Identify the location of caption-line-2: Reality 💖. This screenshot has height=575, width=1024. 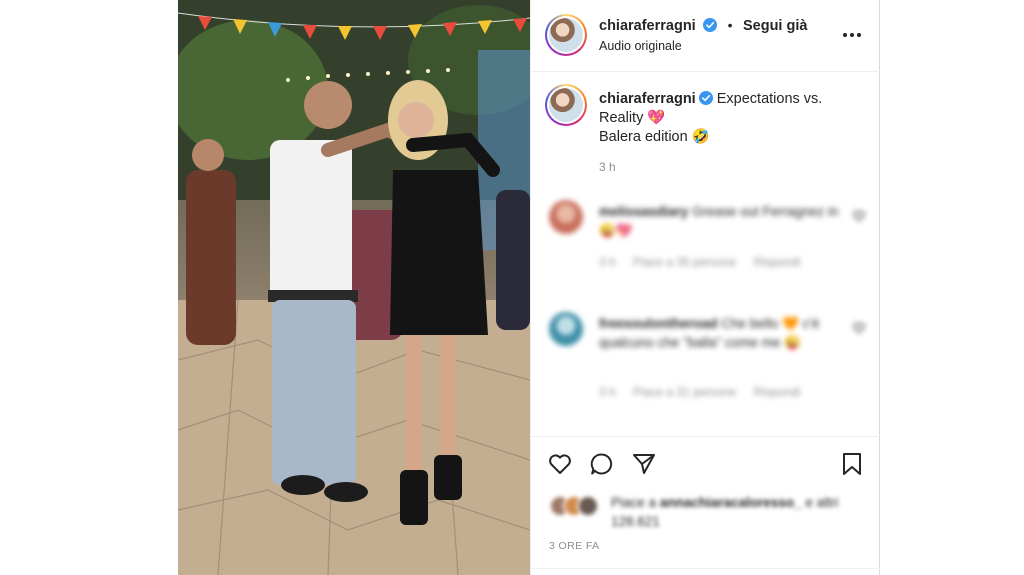
(632, 118).